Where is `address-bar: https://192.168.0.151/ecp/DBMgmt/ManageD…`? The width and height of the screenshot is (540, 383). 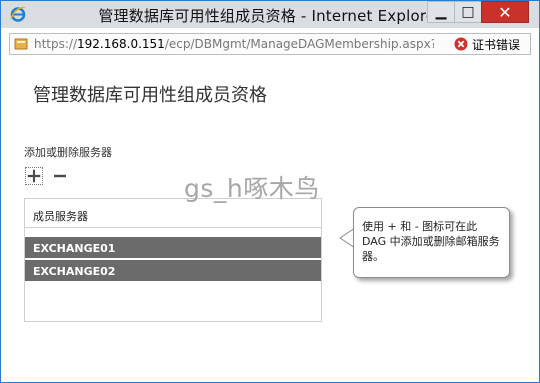 address-bar: https://192.168.0.151/ecp/DBMgmt/ManageD… is located at coordinates (270, 44).